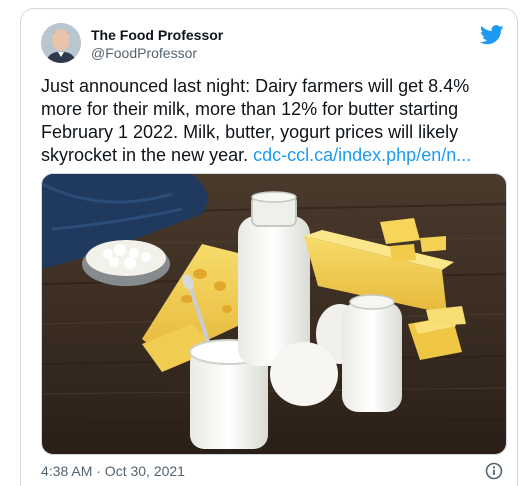  What do you see at coordinates (491, 35) in the screenshot?
I see `twitter-bird-icon` at bounding box center [491, 35].